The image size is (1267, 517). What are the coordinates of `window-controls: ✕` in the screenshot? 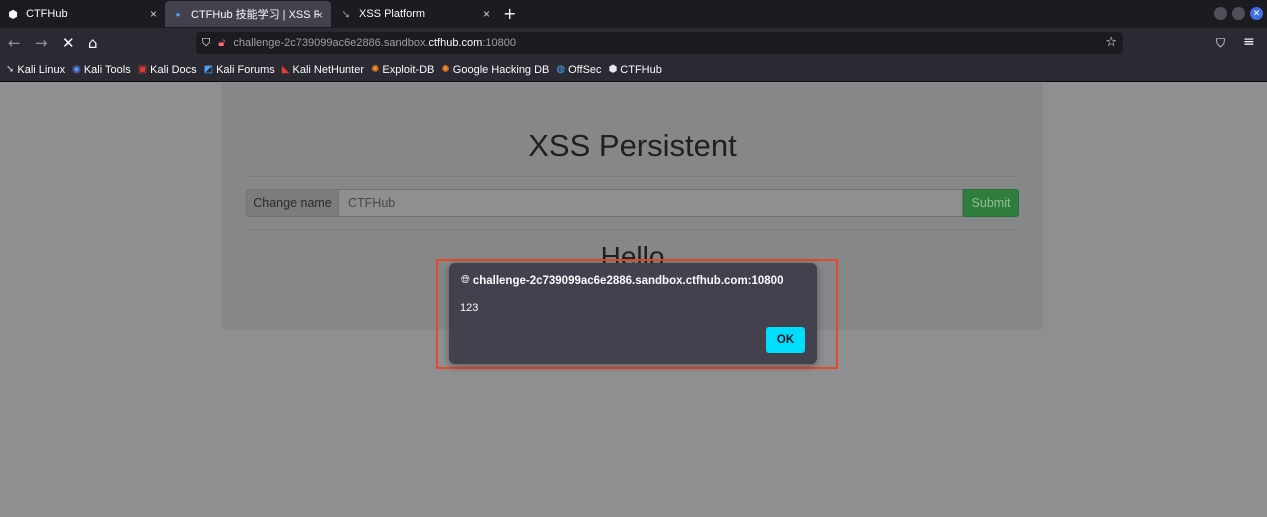 It's located at (1238, 13).